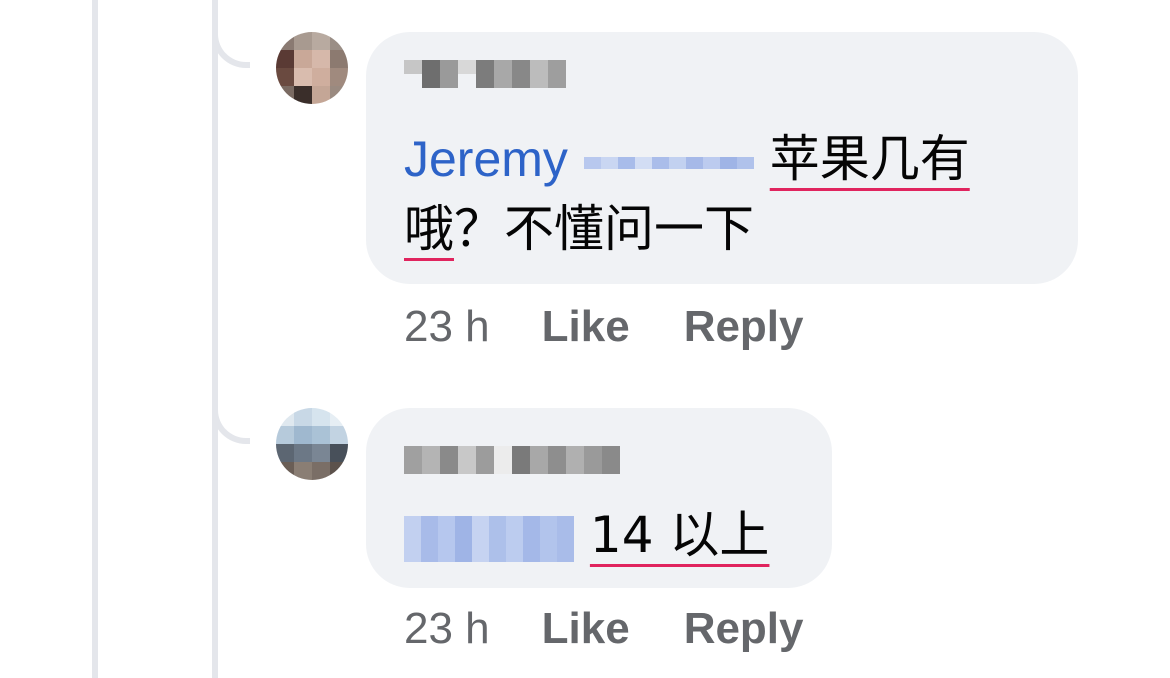 The image size is (1170, 678). I want to click on comment-text: Jeremy 苹果几有 哦？不懂问一下, so click(729, 194).